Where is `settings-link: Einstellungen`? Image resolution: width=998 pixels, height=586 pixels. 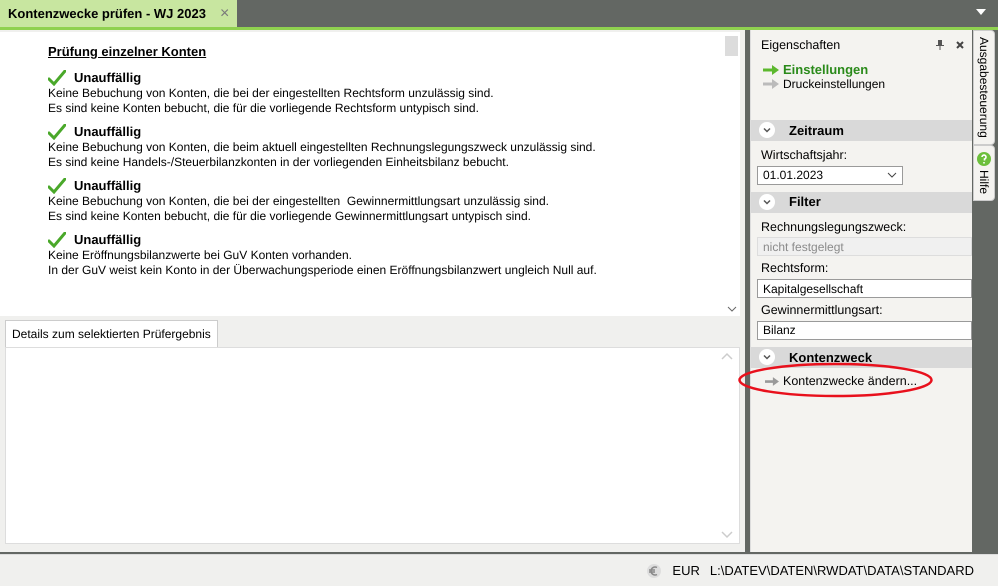
settings-link: Einstellungen is located at coordinates (862, 69).